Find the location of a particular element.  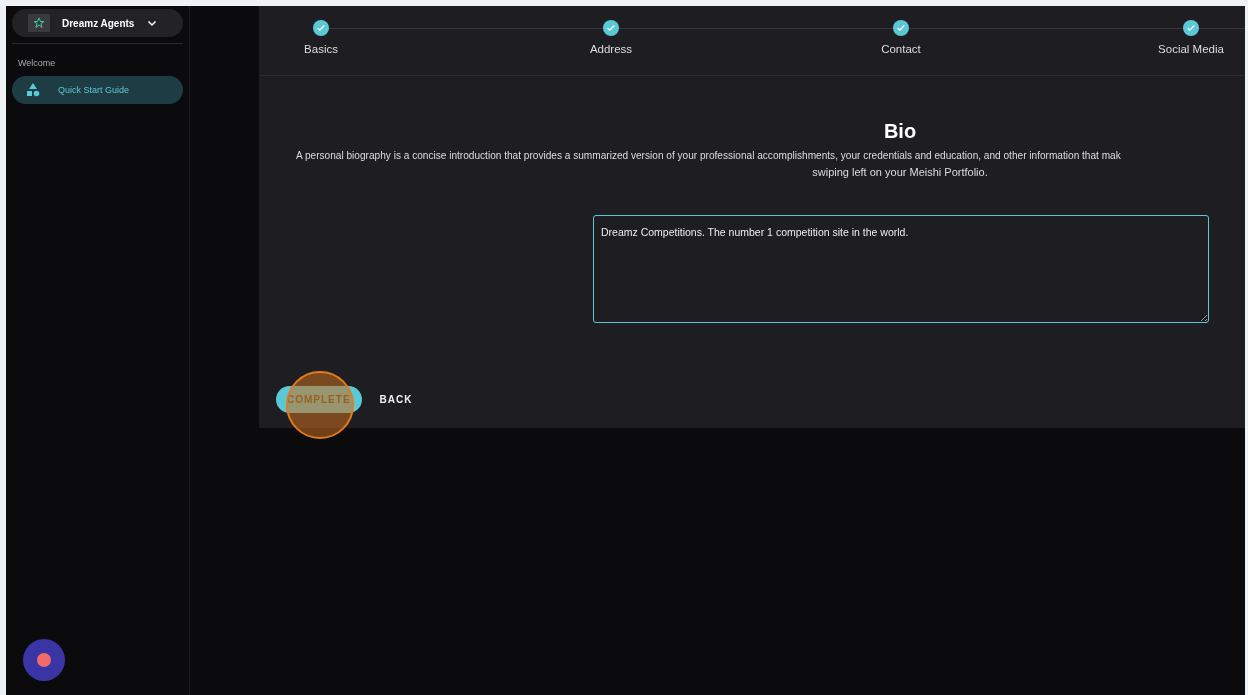

help-launcher-button is located at coordinates (44, 660).